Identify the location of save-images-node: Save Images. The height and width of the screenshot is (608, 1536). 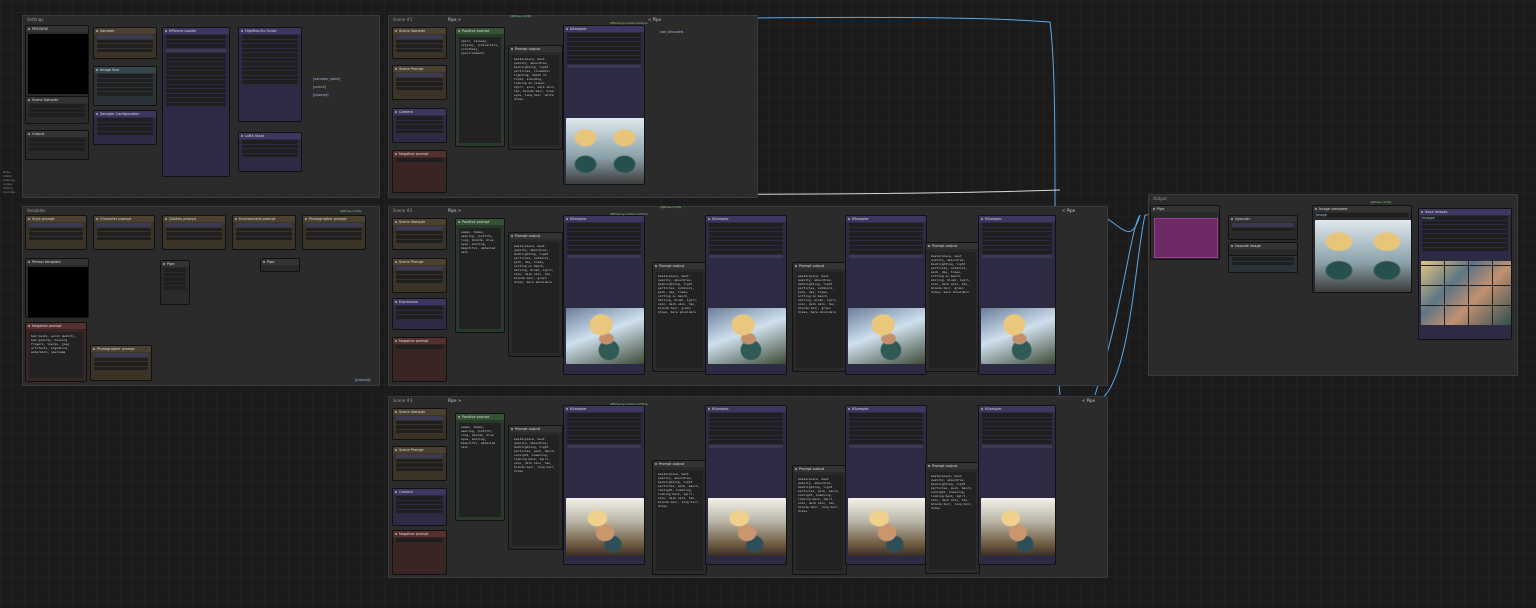
(1465, 274).